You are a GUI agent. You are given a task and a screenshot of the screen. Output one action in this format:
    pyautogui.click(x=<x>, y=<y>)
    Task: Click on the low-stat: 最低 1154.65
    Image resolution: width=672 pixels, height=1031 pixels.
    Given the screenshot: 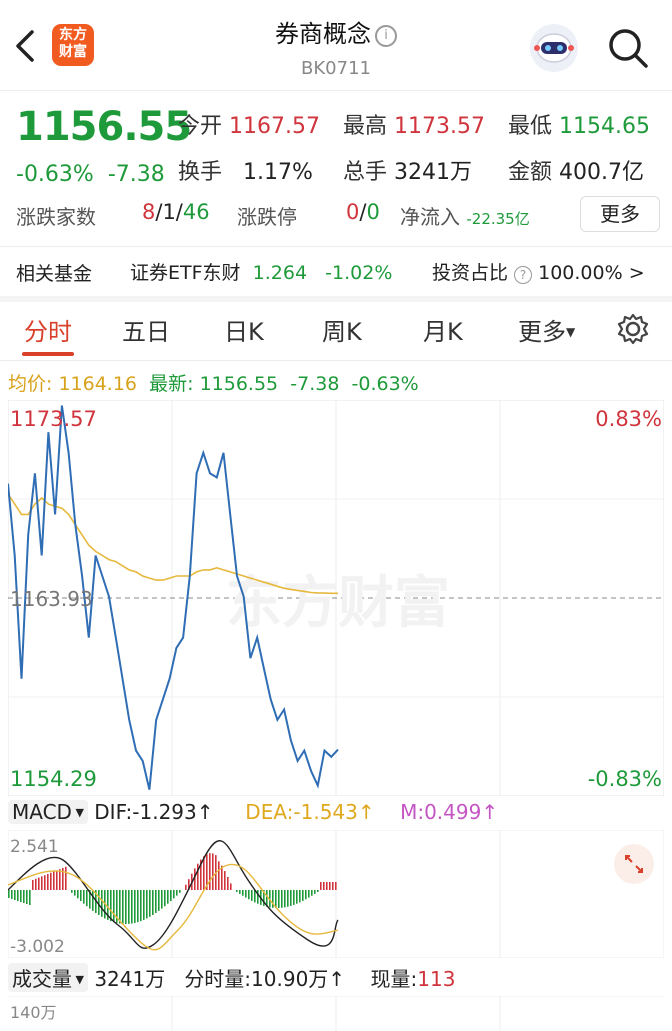 What is the action you would take?
    pyautogui.click(x=579, y=126)
    